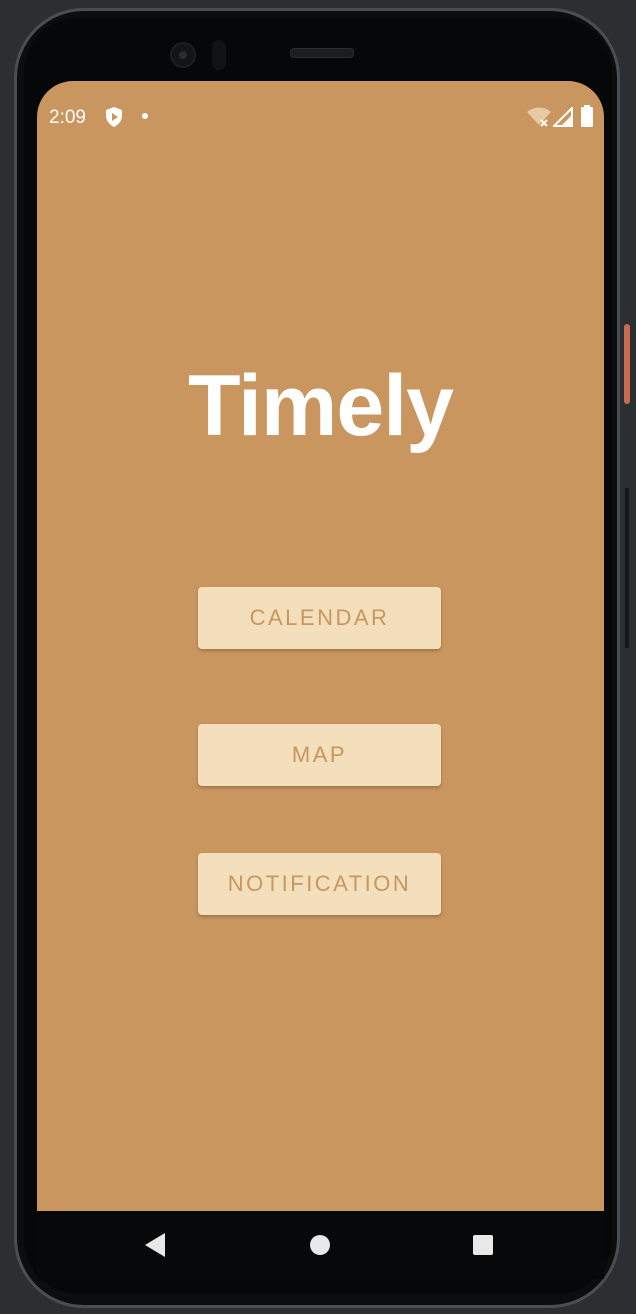 The image size is (636, 1314). What do you see at coordinates (319, 755) in the screenshot?
I see `map-button: MAP` at bounding box center [319, 755].